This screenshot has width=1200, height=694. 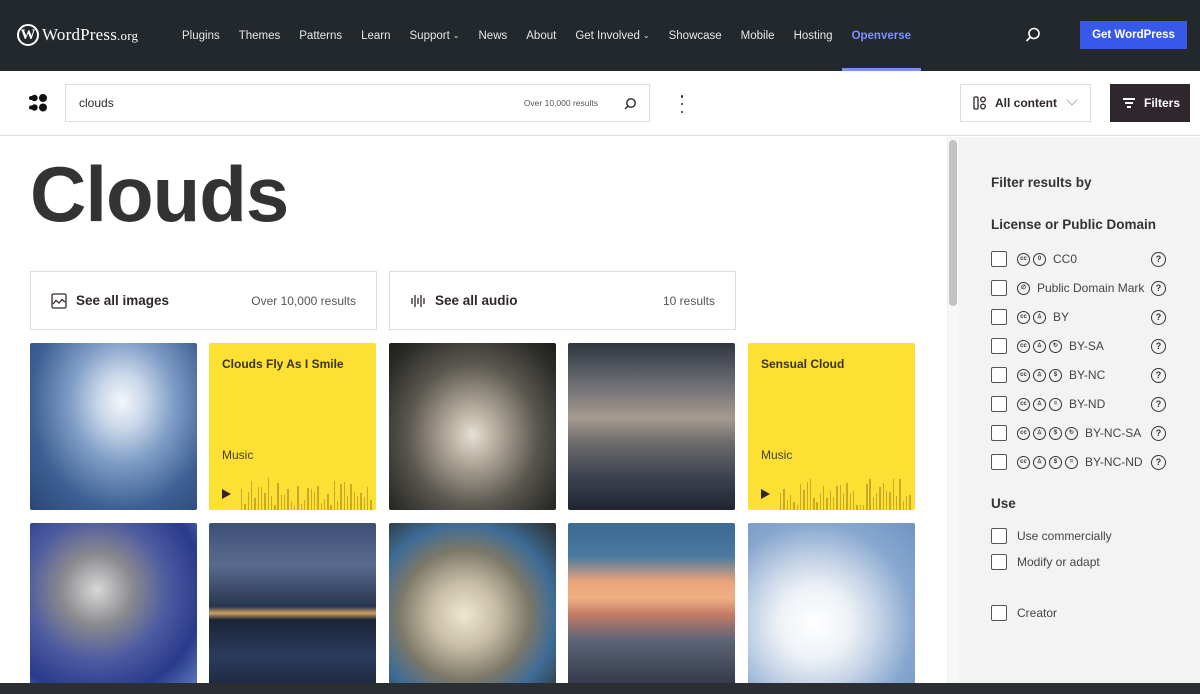 What do you see at coordinates (1033, 35) in the screenshot?
I see `search-icon` at bounding box center [1033, 35].